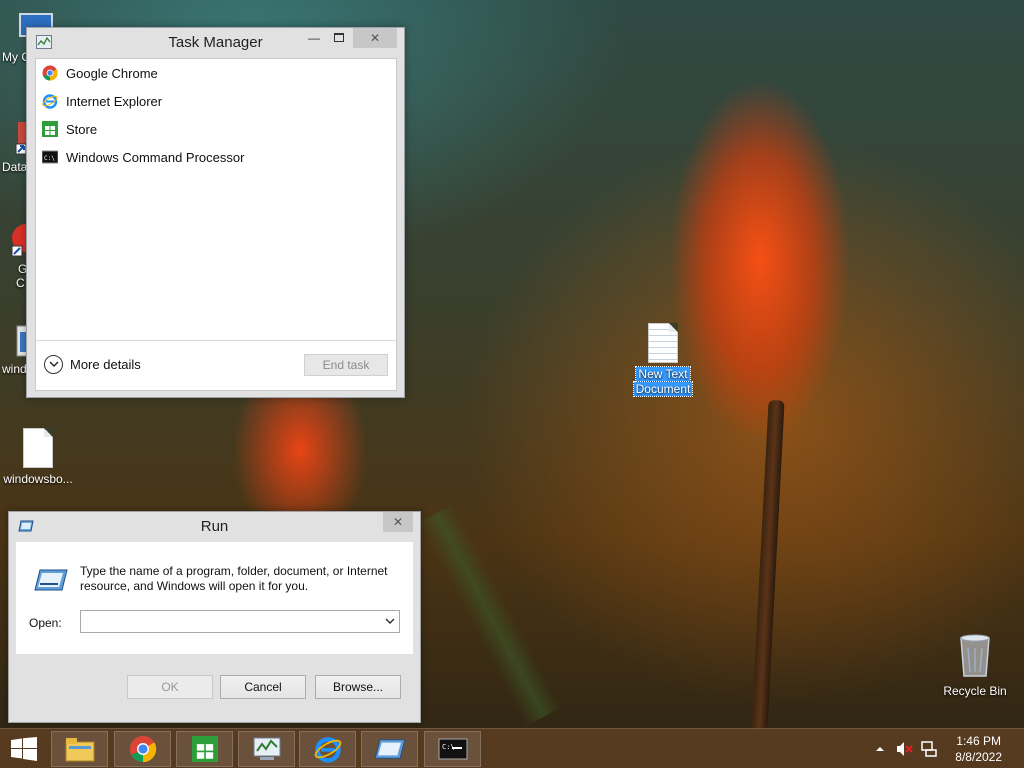  Describe the element at coordinates (229, 621) in the screenshot. I see `open-input` at that location.